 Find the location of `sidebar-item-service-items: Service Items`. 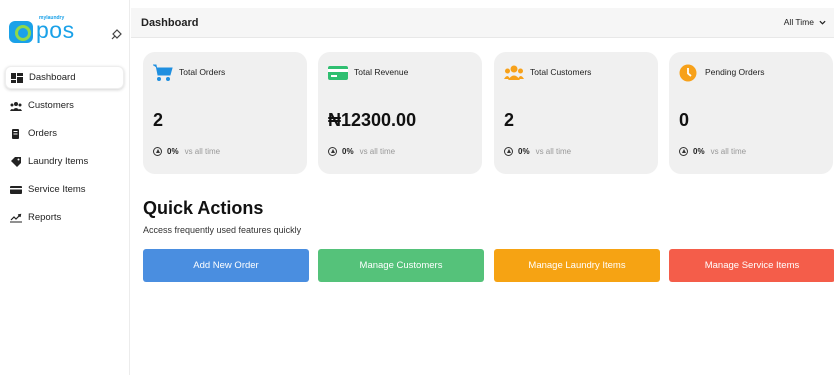

sidebar-item-service-items: Service Items is located at coordinates (64, 189).